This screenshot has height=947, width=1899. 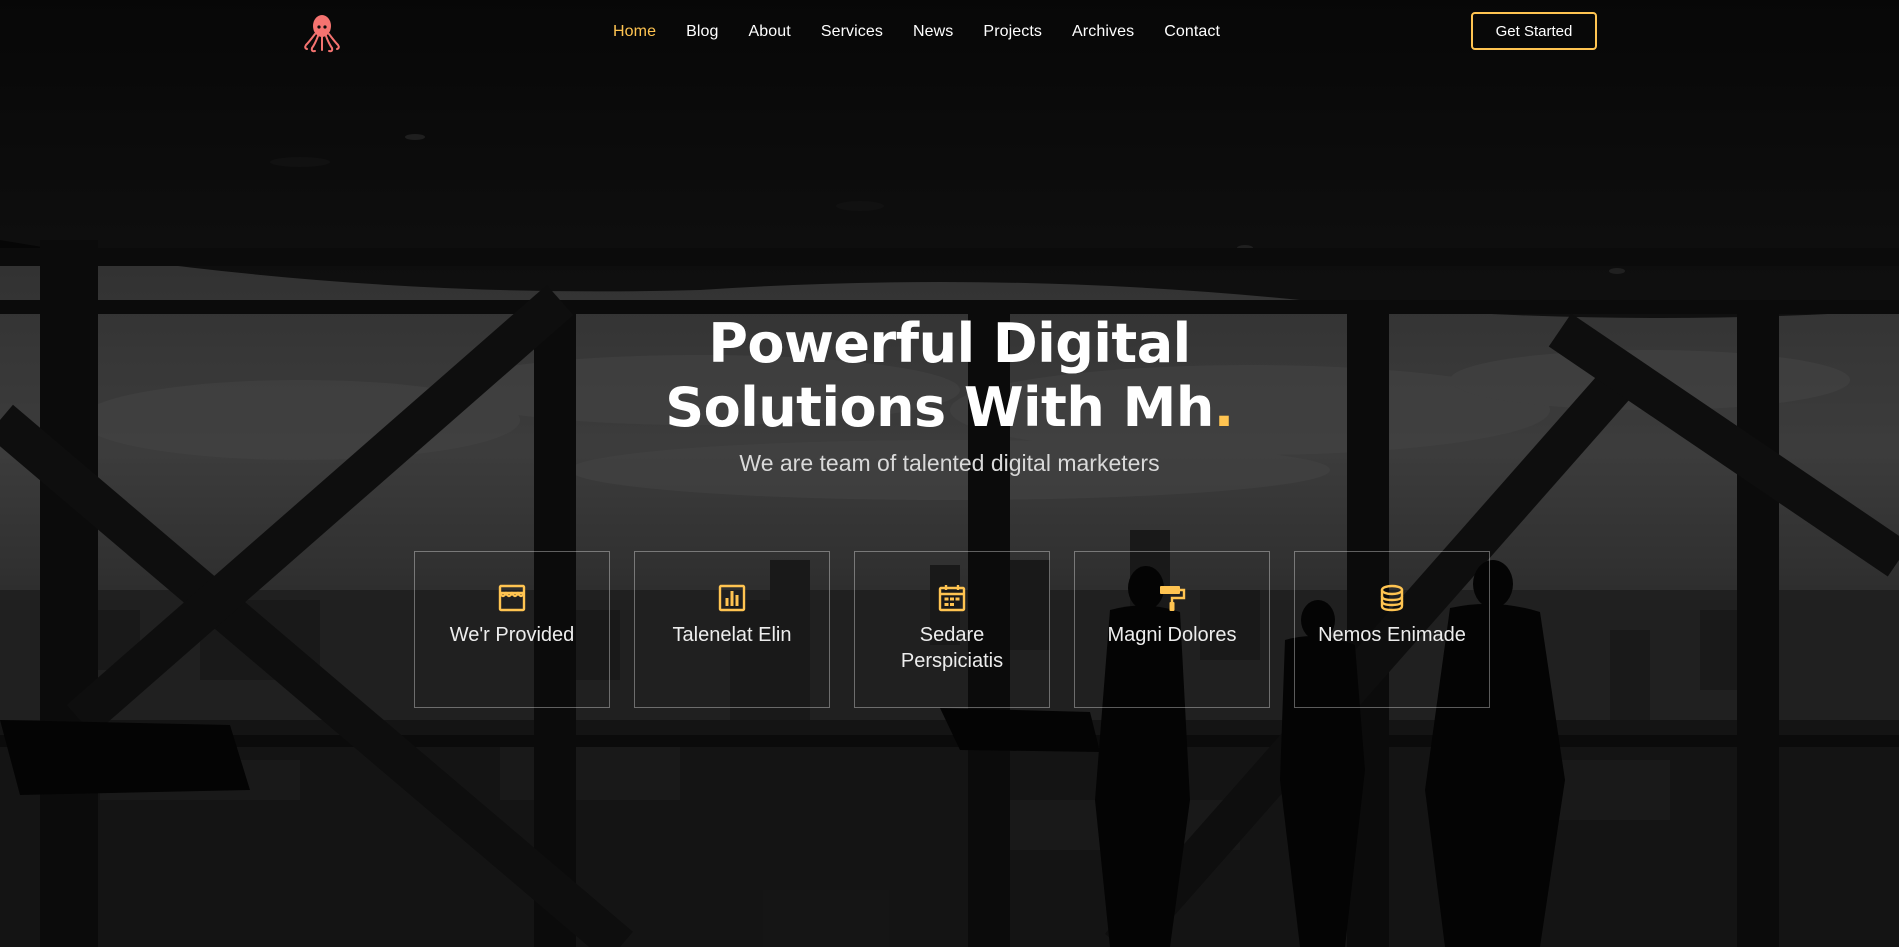 What do you see at coordinates (322, 33) in the screenshot?
I see `octopus-logo-icon` at bounding box center [322, 33].